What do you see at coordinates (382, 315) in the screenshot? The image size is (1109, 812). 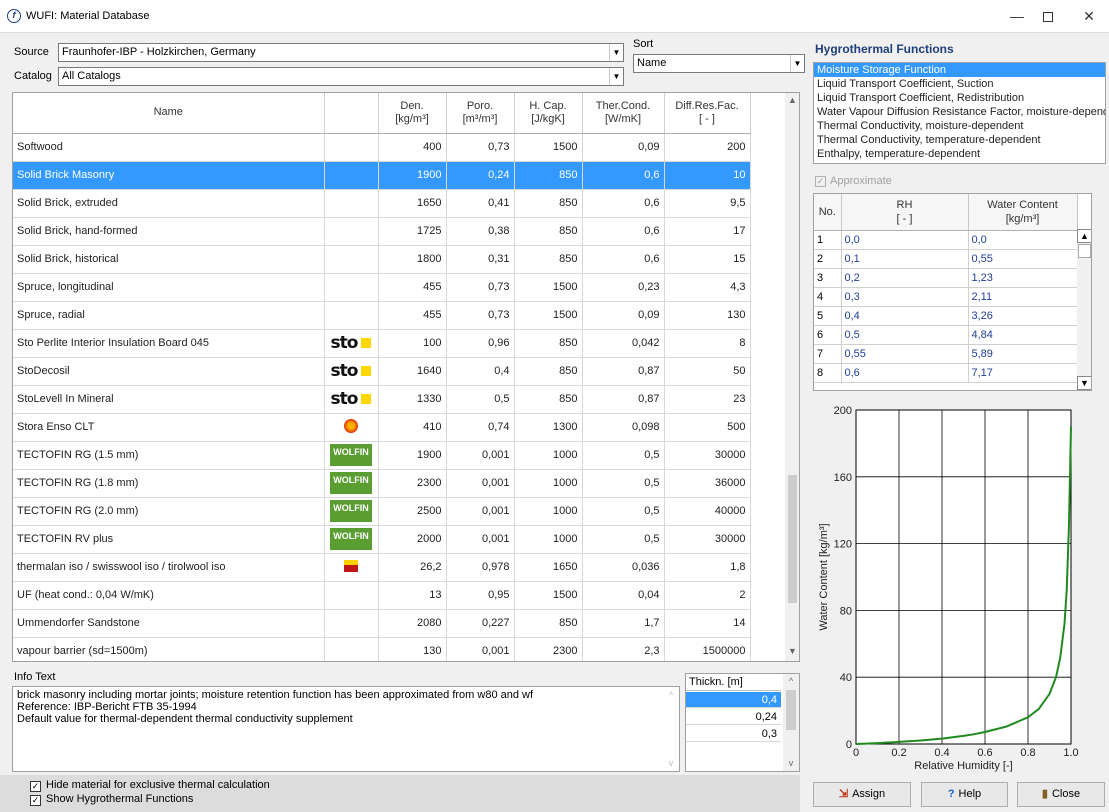 I see `table-row: Spruce, radial 455 0,73 1500 0,09 130` at bounding box center [382, 315].